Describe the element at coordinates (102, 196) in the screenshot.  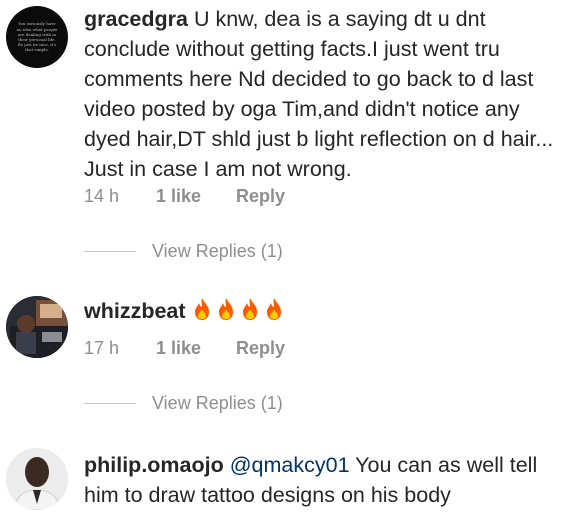
I see `comment-time: 14 h` at that location.